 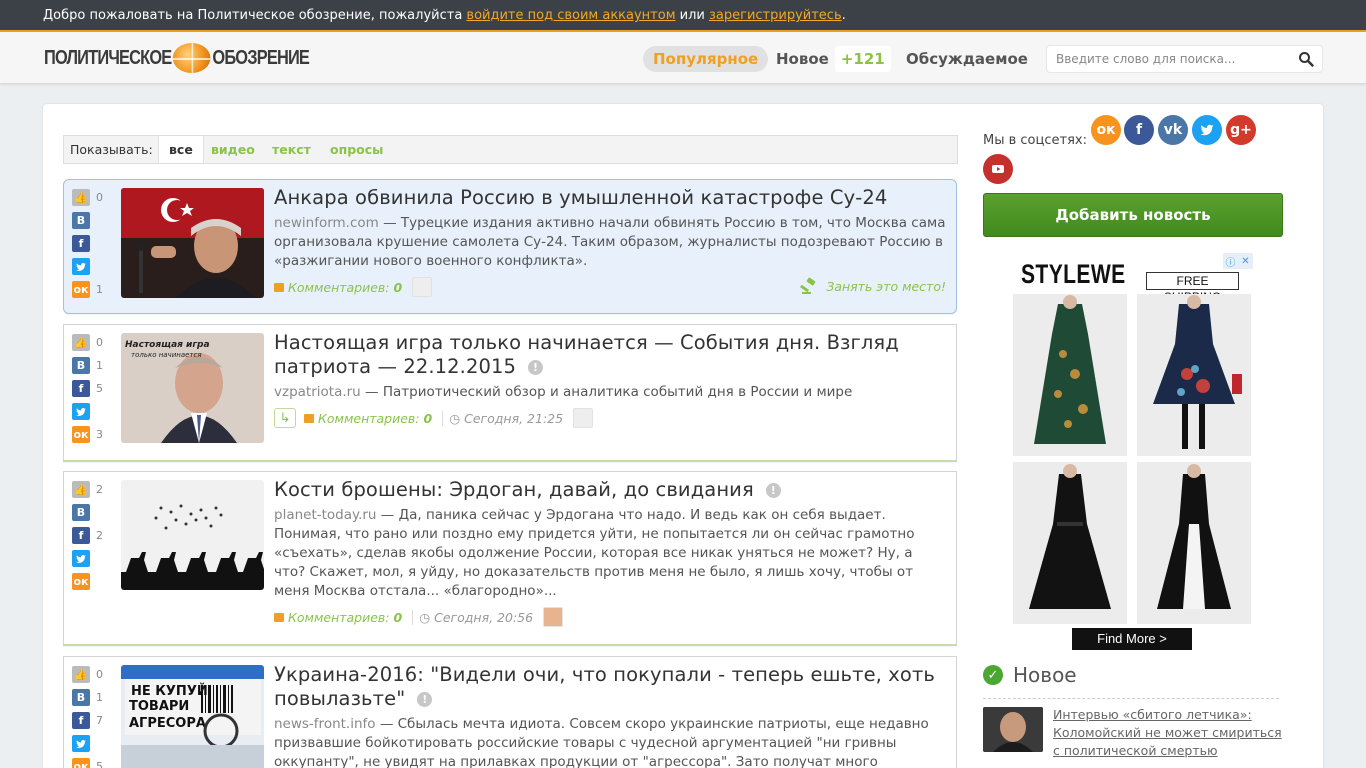 What do you see at coordinates (1106, 130) in the screenshot?
I see `odnoklassniki-social-icon: ок` at bounding box center [1106, 130].